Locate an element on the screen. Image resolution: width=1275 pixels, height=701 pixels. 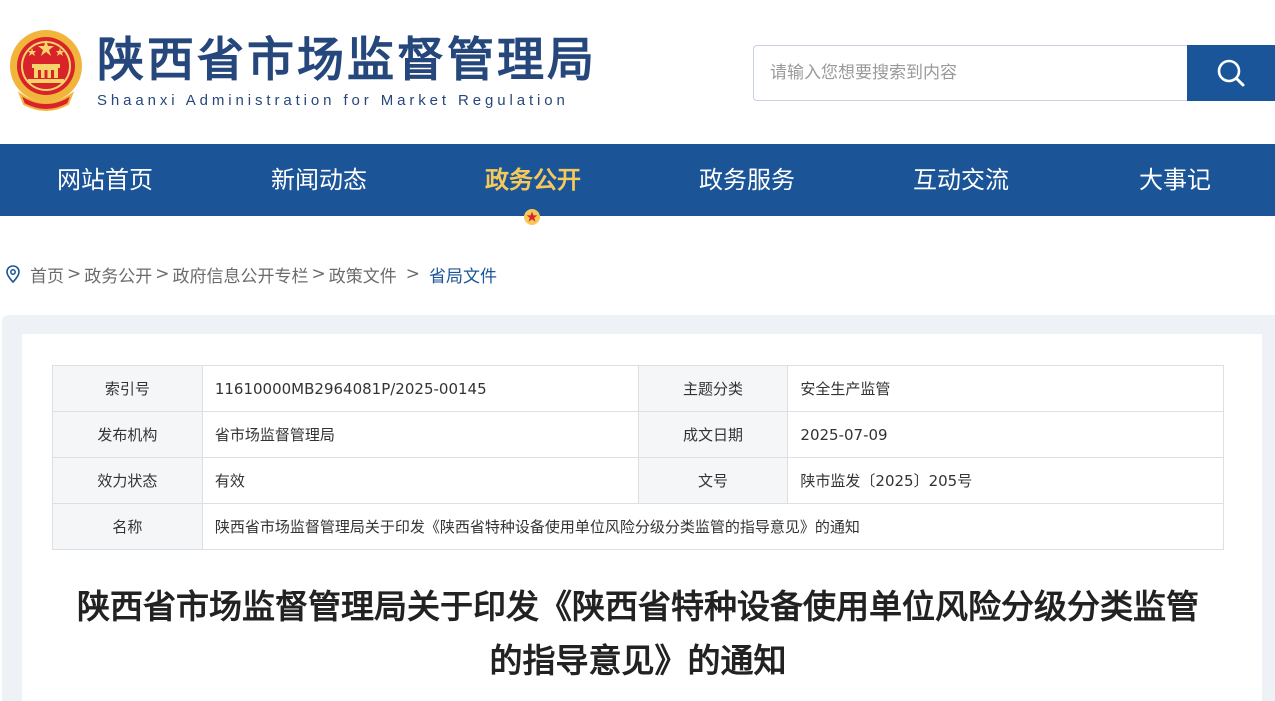
breadcrumb: 首页 > 政务公开 > 政府信息公开专栏 > 政策文件 > 省局文件 is located at coordinates (251, 274).